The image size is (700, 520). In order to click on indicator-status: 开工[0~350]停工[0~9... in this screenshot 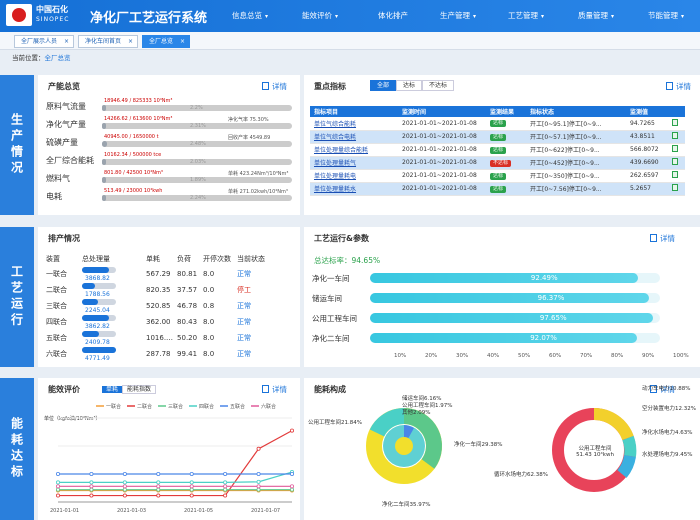, I will do `click(576, 176)`.